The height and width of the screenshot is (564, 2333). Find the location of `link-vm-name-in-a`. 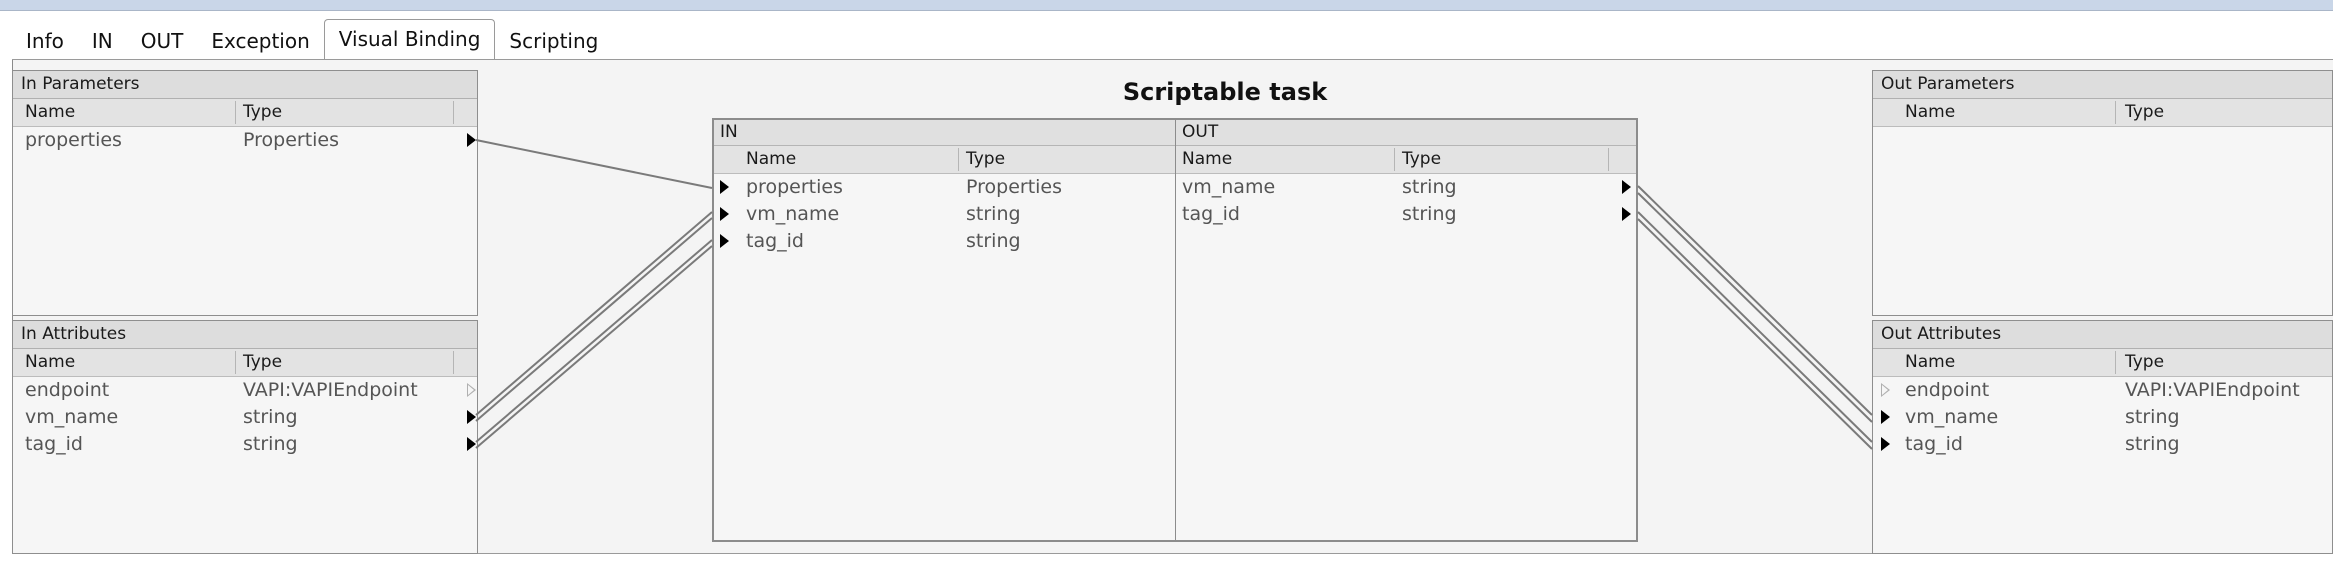

link-vm-name-in-a is located at coordinates (594, 313).